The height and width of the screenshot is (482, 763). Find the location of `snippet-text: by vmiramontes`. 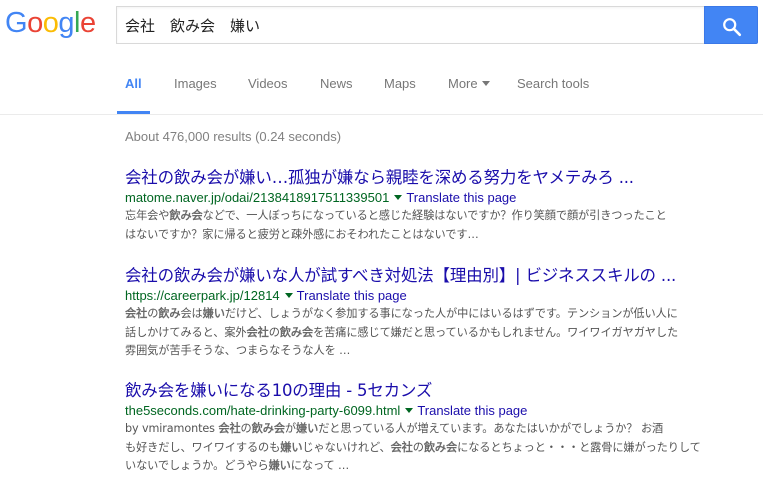

snippet-text: by vmiramontes is located at coordinates (172, 428).